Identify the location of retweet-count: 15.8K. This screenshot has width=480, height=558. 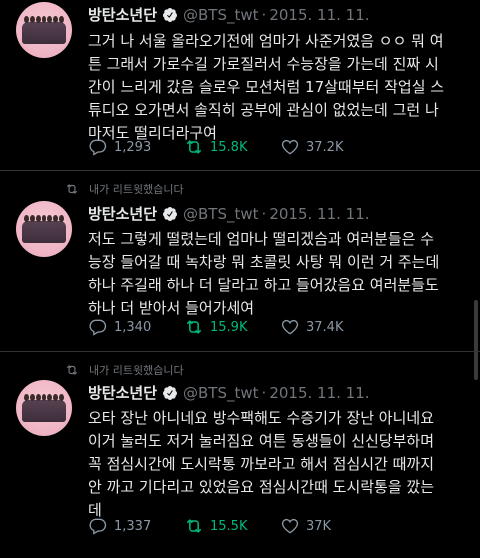
(229, 147).